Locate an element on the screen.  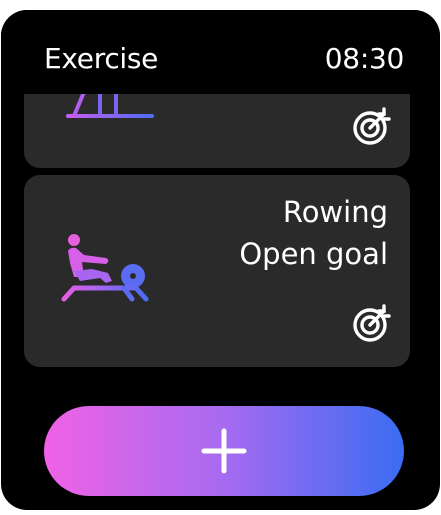
exercise-goal: Open goal is located at coordinates (313, 254).